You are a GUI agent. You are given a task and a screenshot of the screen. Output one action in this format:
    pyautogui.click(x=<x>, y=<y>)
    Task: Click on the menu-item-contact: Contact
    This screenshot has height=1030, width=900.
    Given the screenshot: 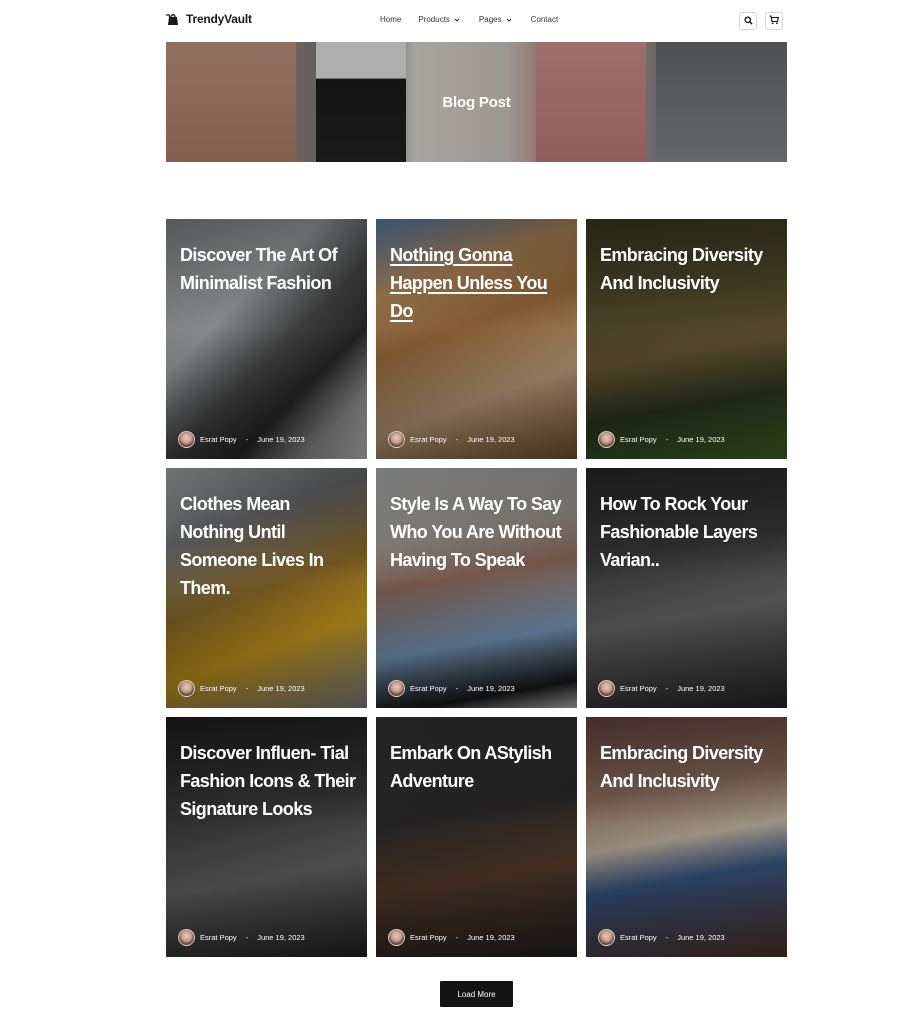 What is the action you would take?
    pyautogui.click(x=545, y=19)
    